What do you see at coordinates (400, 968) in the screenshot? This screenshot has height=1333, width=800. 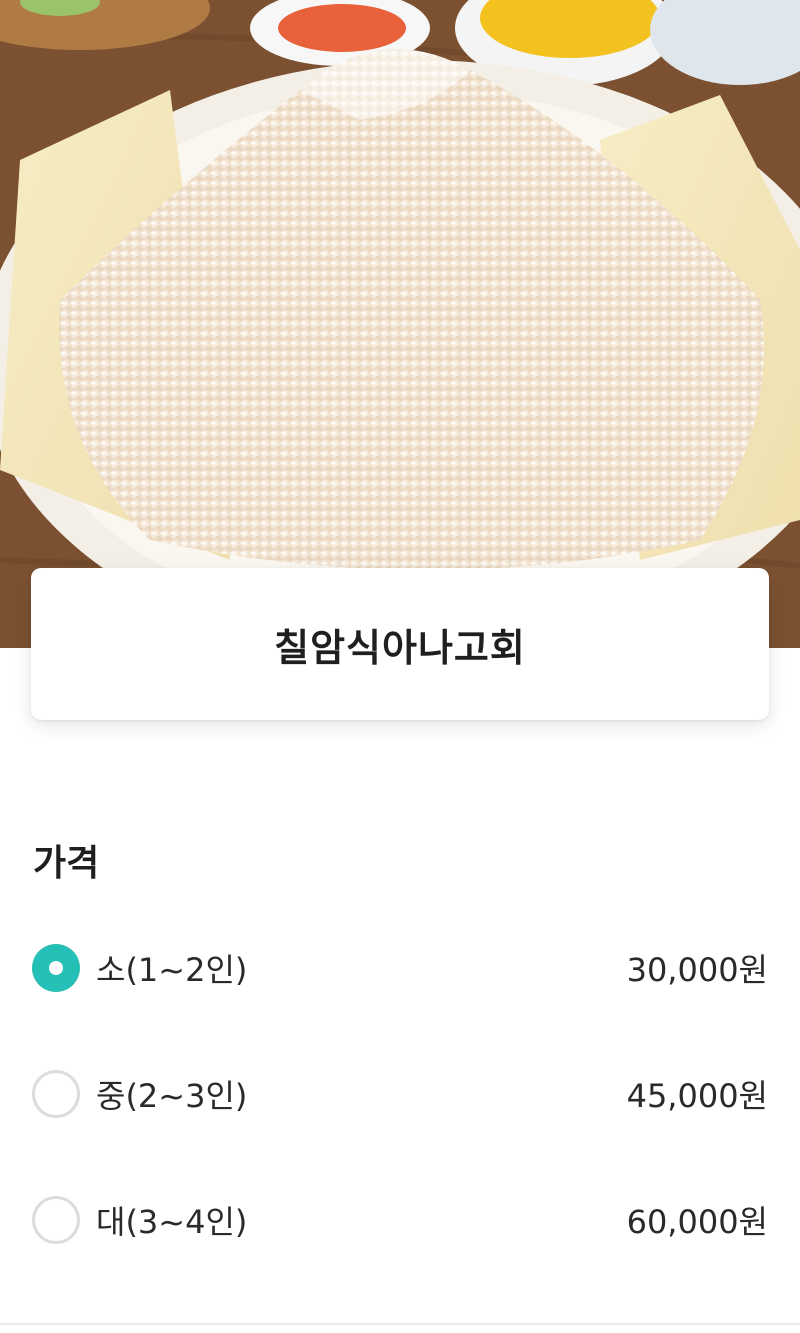 I see `price-option-small: 소(1~2인) 30,000원` at bounding box center [400, 968].